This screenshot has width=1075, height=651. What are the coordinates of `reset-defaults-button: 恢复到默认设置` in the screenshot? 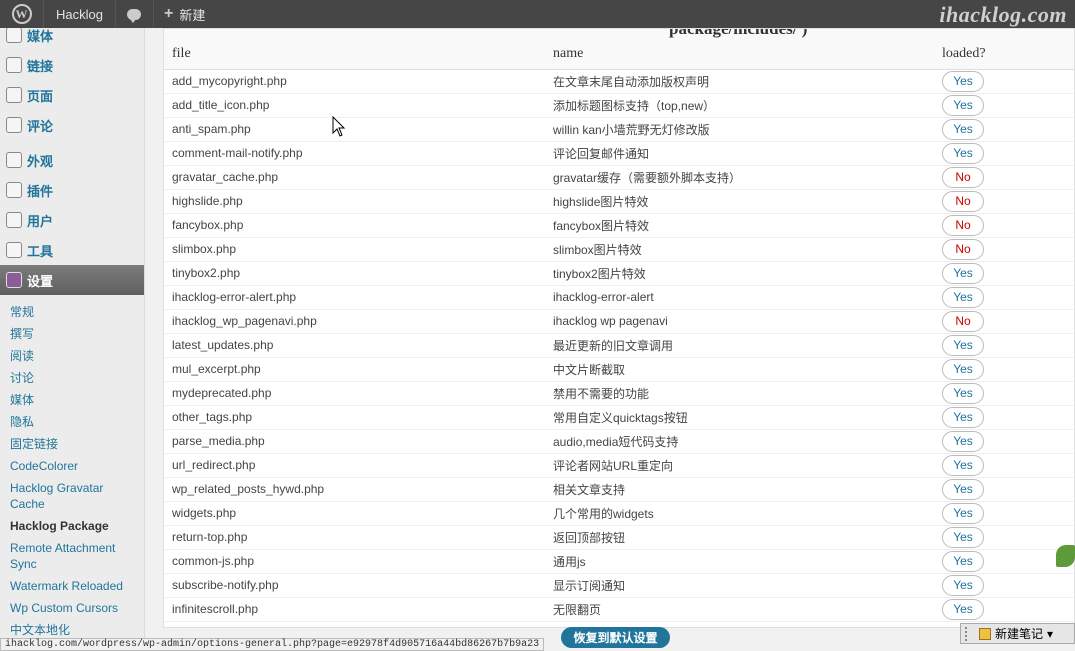 It's located at (615, 637).